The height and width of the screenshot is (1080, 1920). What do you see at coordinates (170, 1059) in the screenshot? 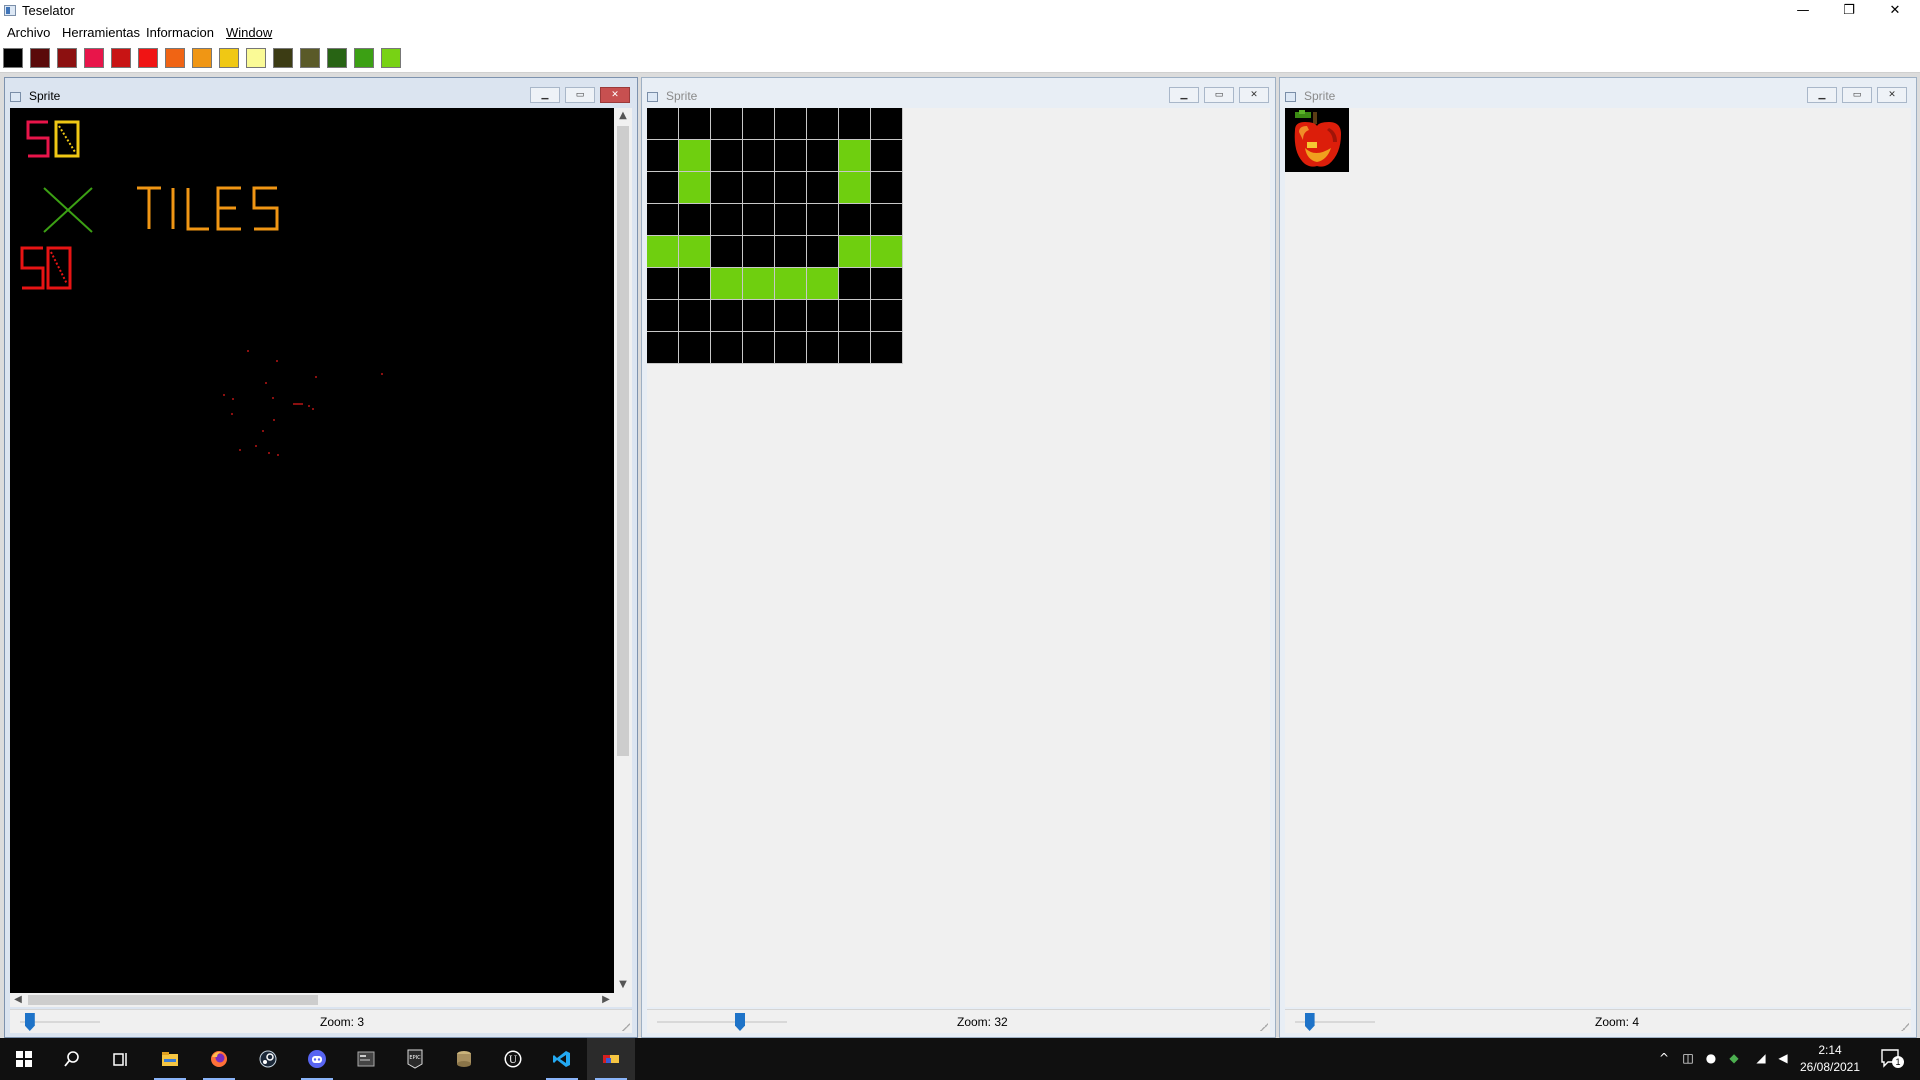
I see `taskbar-file-explorer` at bounding box center [170, 1059].